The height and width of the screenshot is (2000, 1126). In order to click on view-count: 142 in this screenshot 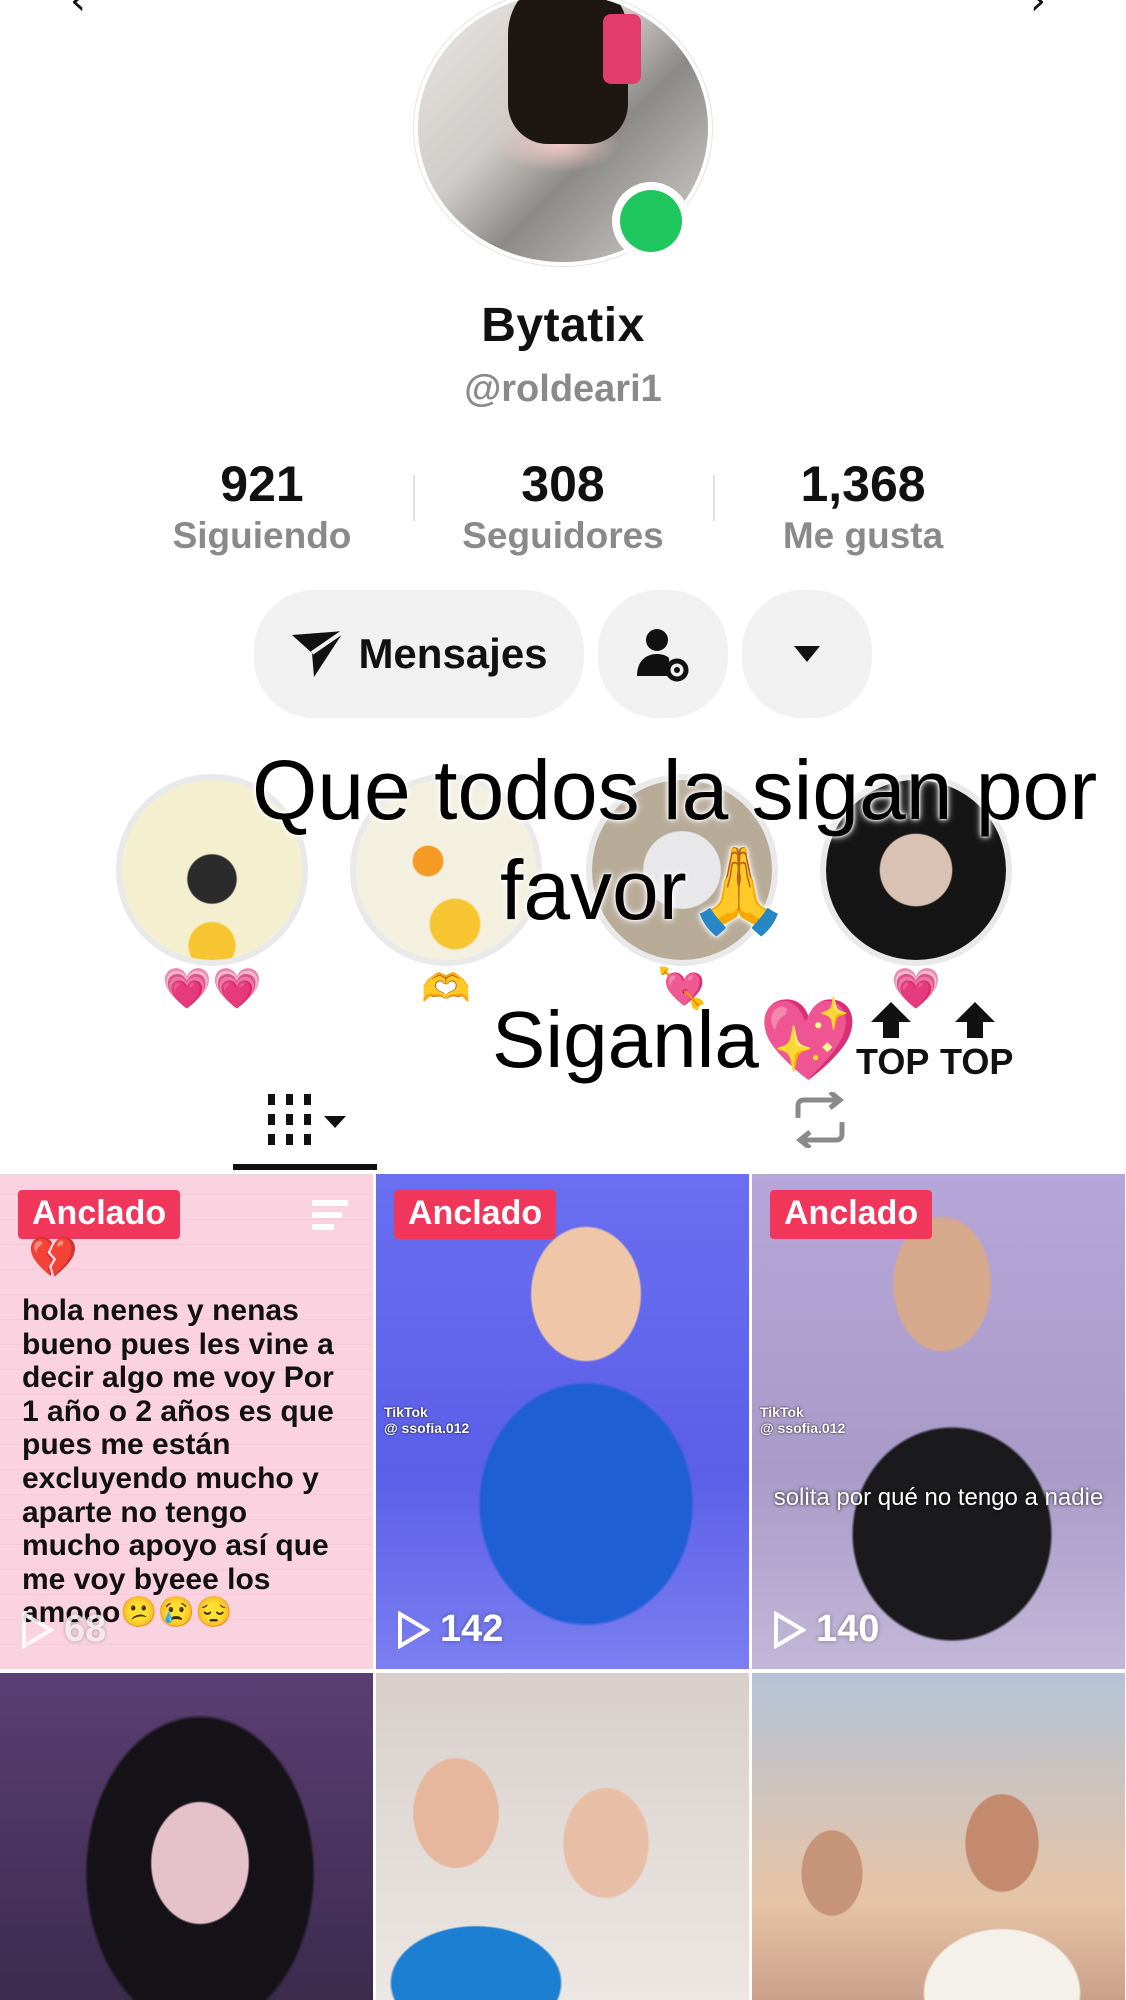, I will do `click(449, 1629)`.